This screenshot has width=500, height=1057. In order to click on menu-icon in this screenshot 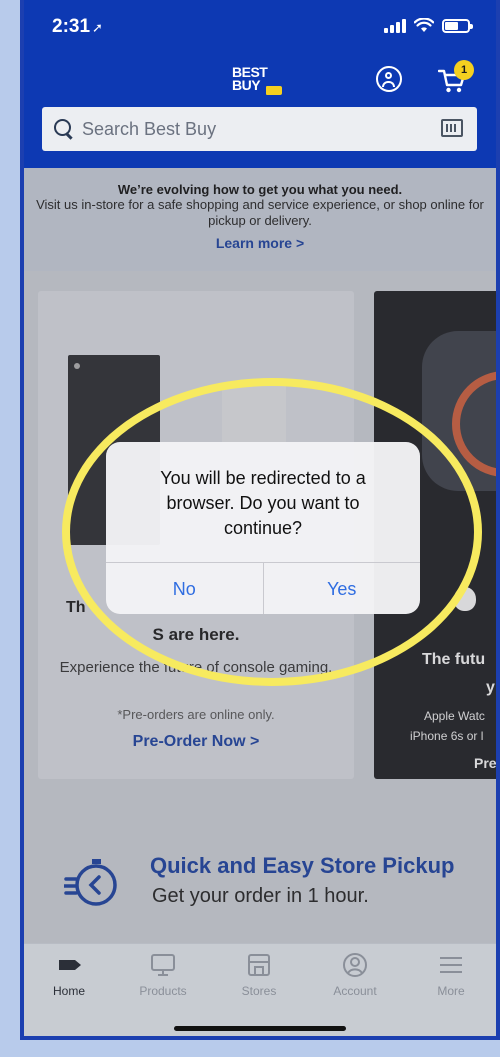, I will do `click(451, 965)`.